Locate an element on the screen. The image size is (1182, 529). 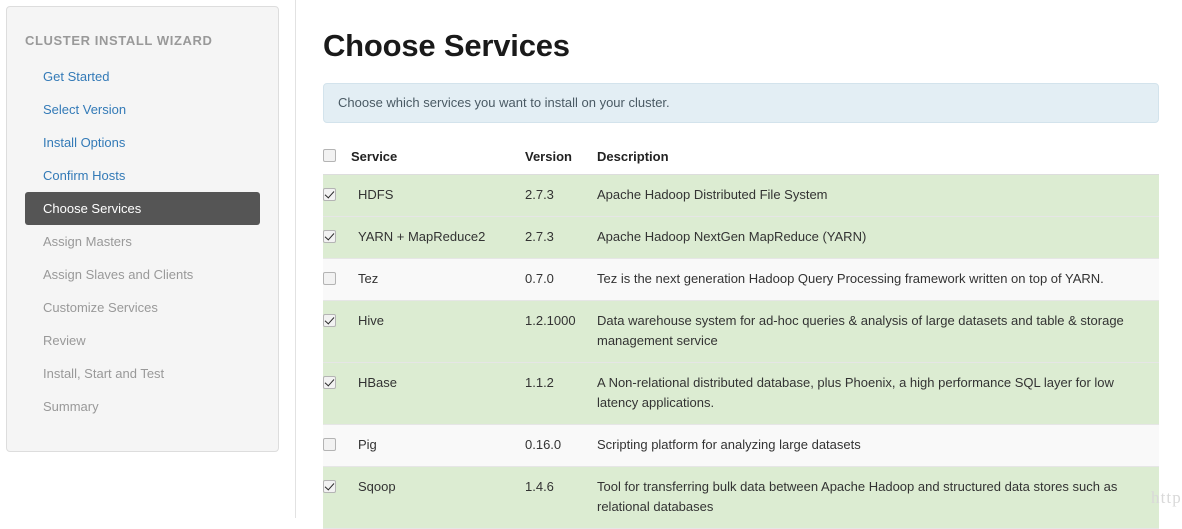
select-all-header-cell is located at coordinates (337, 159).